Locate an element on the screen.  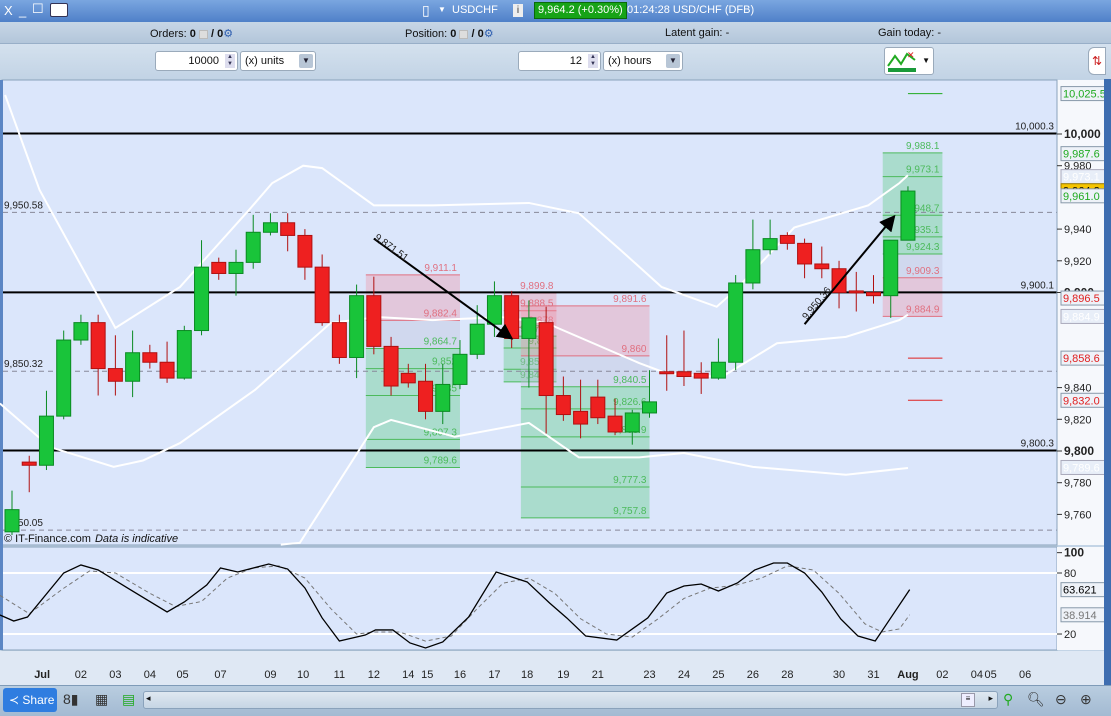
symbol-name: USDCHF is located at coordinates (475, 10).